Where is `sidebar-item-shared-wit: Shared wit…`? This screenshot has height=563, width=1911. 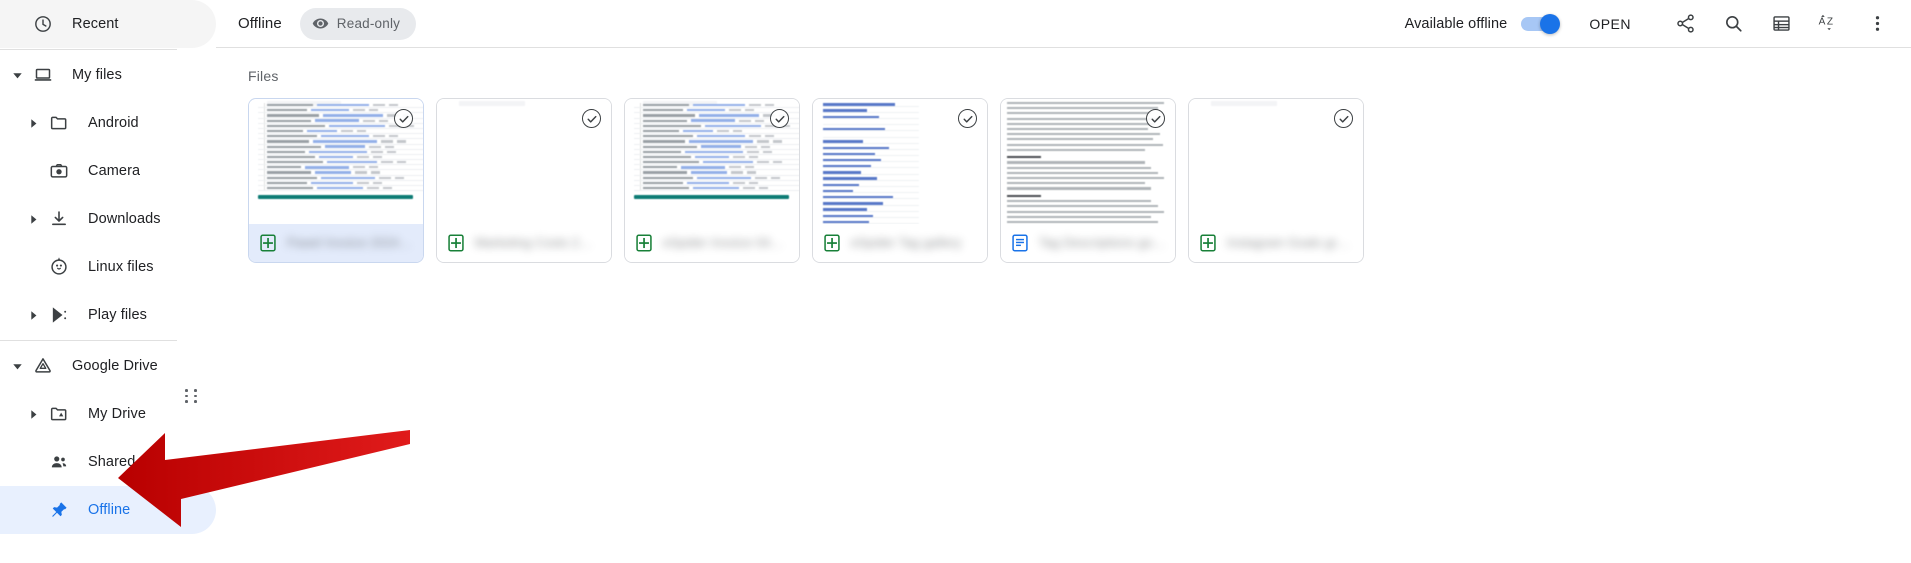
sidebar-item-shared-wit: Shared wit… is located at coordinates (108, 462).